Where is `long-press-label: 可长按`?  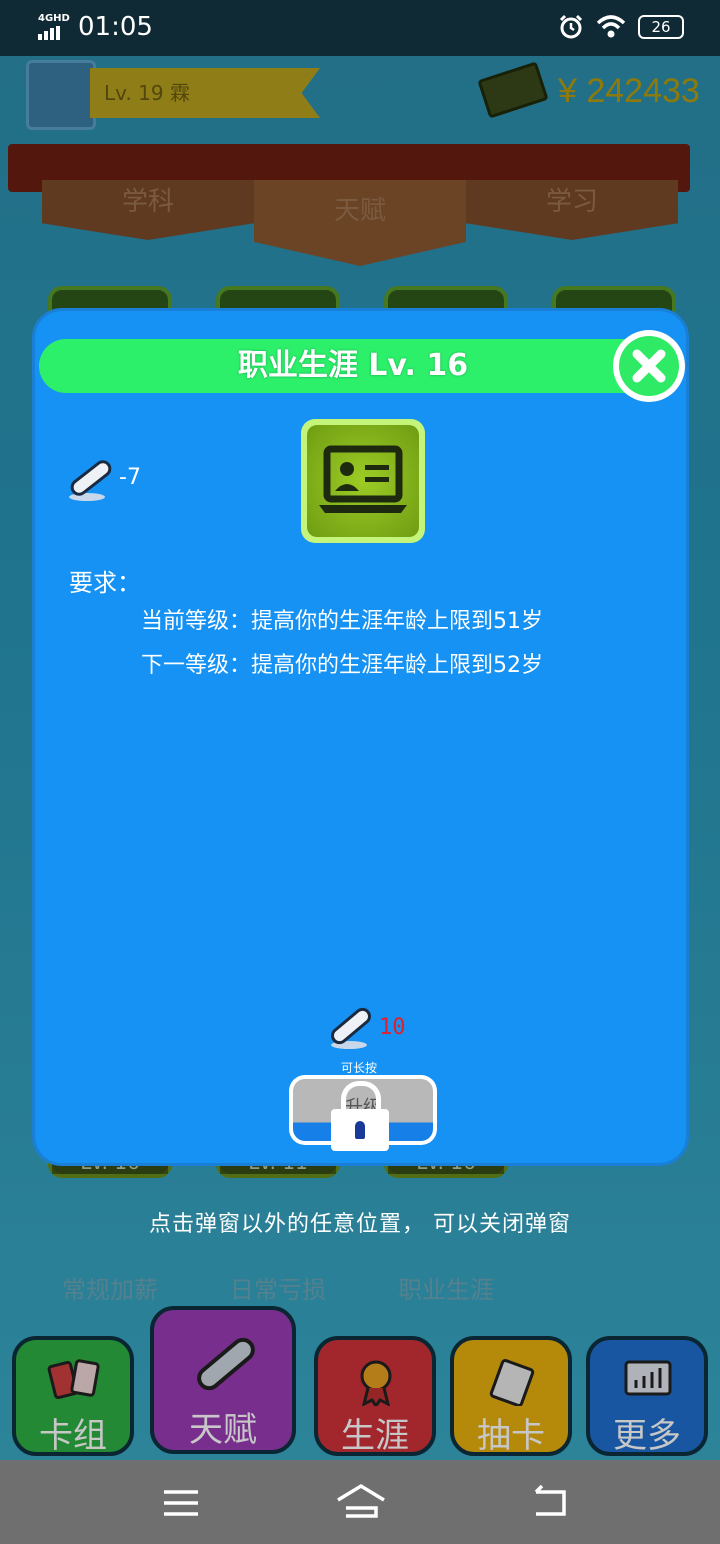
long-press-label: 可长按 is located at coordinates (359, 1068).